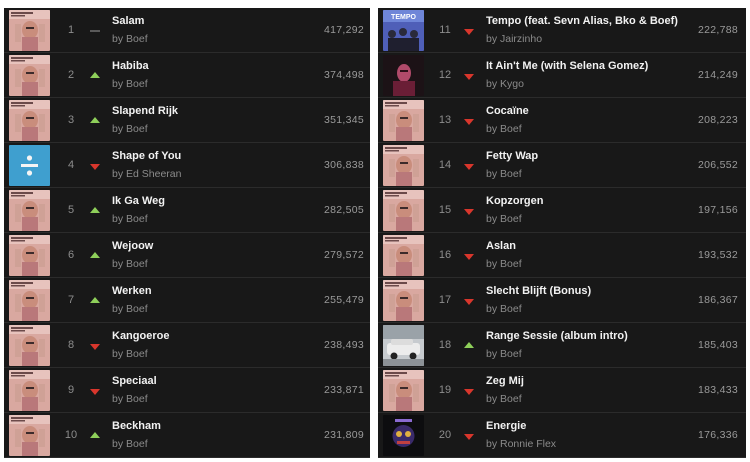 This screenshot has height=462, width=750. What do you see at coordinates (717, 30) in the screenshot?
I see `stream-count: 222,788` at bounding box center [717, 30].